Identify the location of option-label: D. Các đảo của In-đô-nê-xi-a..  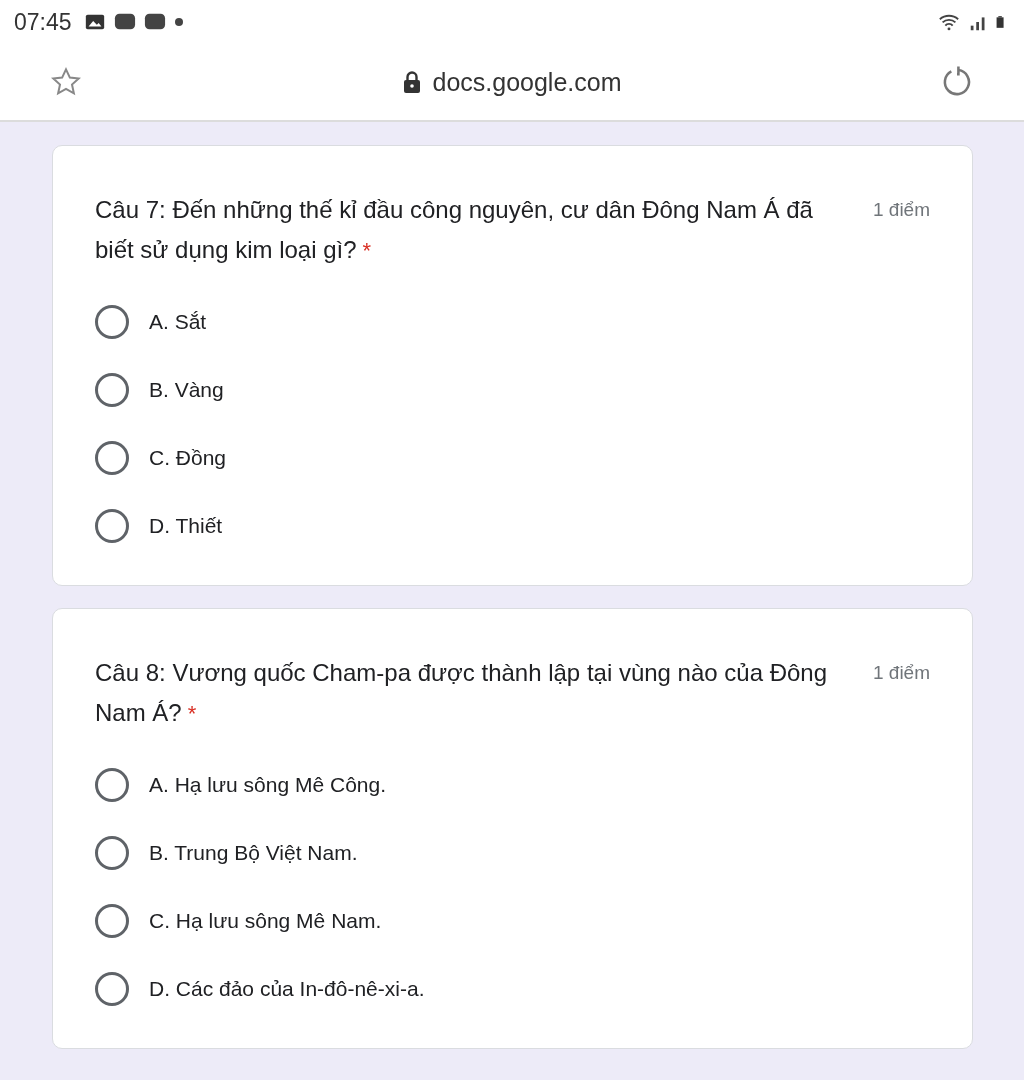
(287, 989).